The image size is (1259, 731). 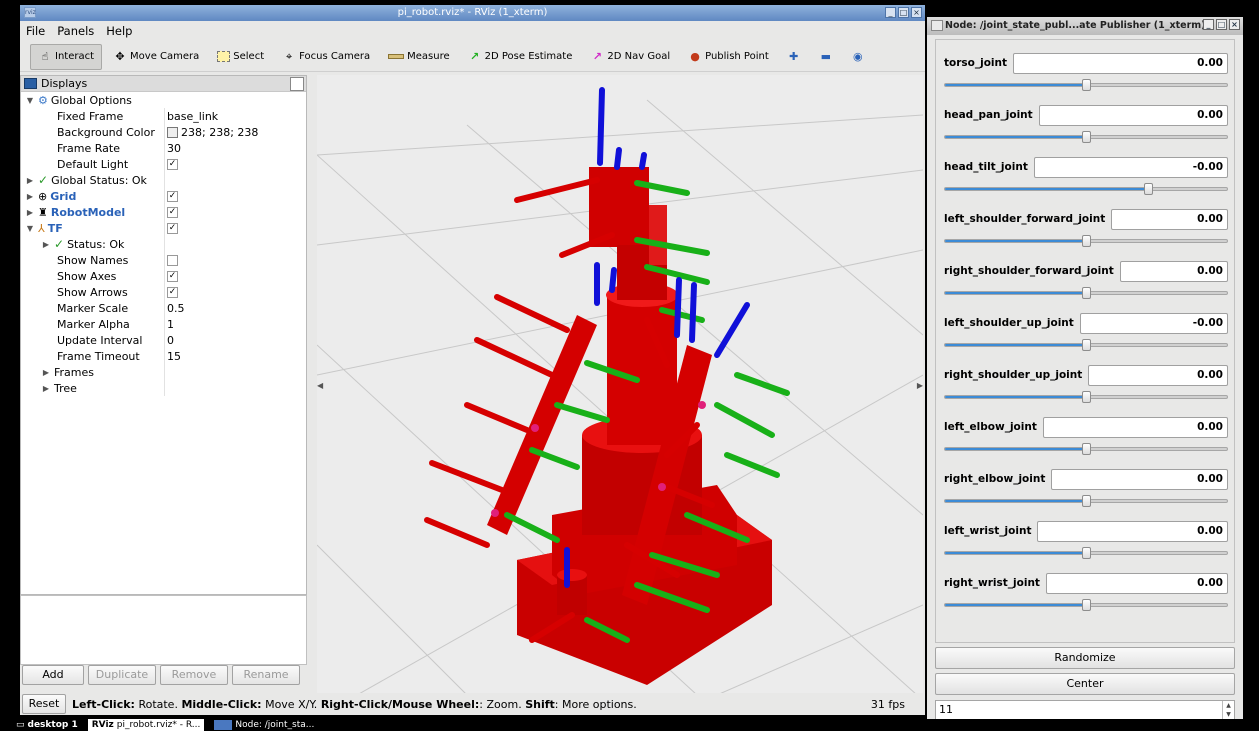 I want to click on spin-box-value: 11, so click(x=946, y=709).